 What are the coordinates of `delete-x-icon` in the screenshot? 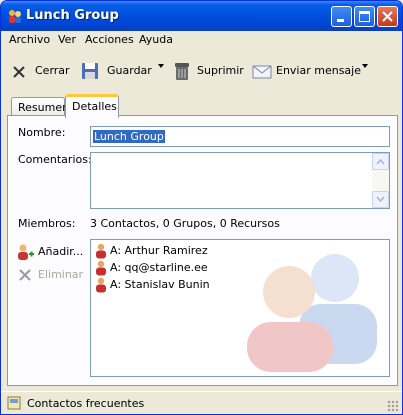 It's located at (25, 275).